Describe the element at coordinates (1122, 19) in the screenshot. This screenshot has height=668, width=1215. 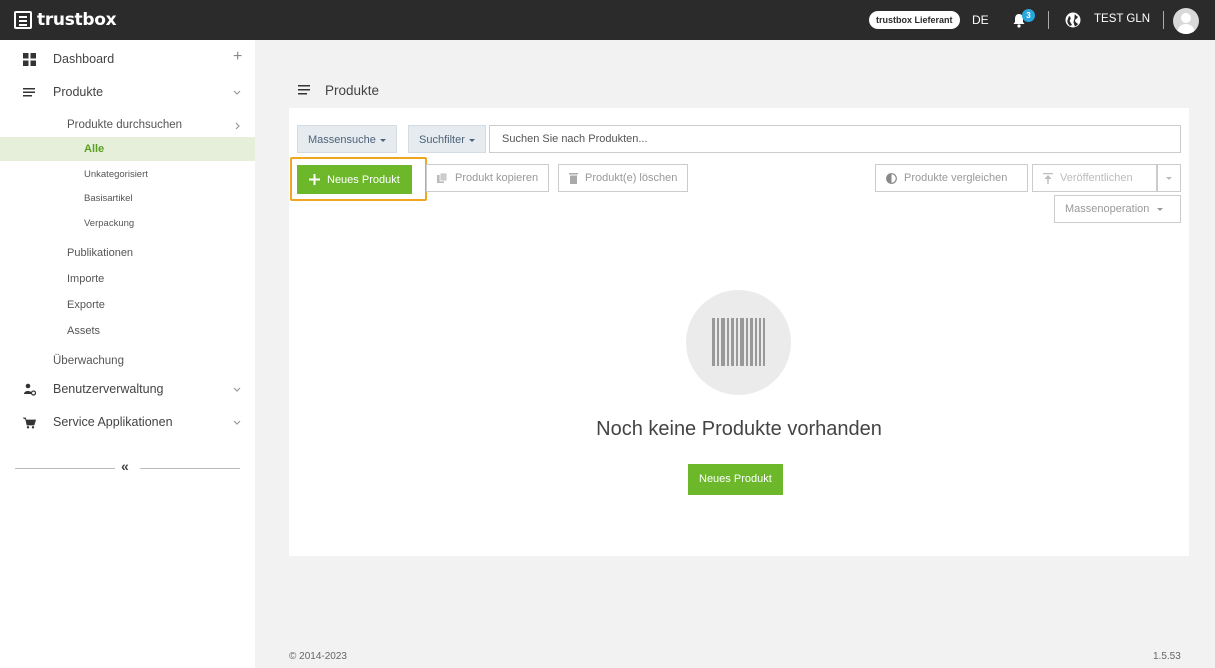
I see `account-name: TEST GLN` at that location.